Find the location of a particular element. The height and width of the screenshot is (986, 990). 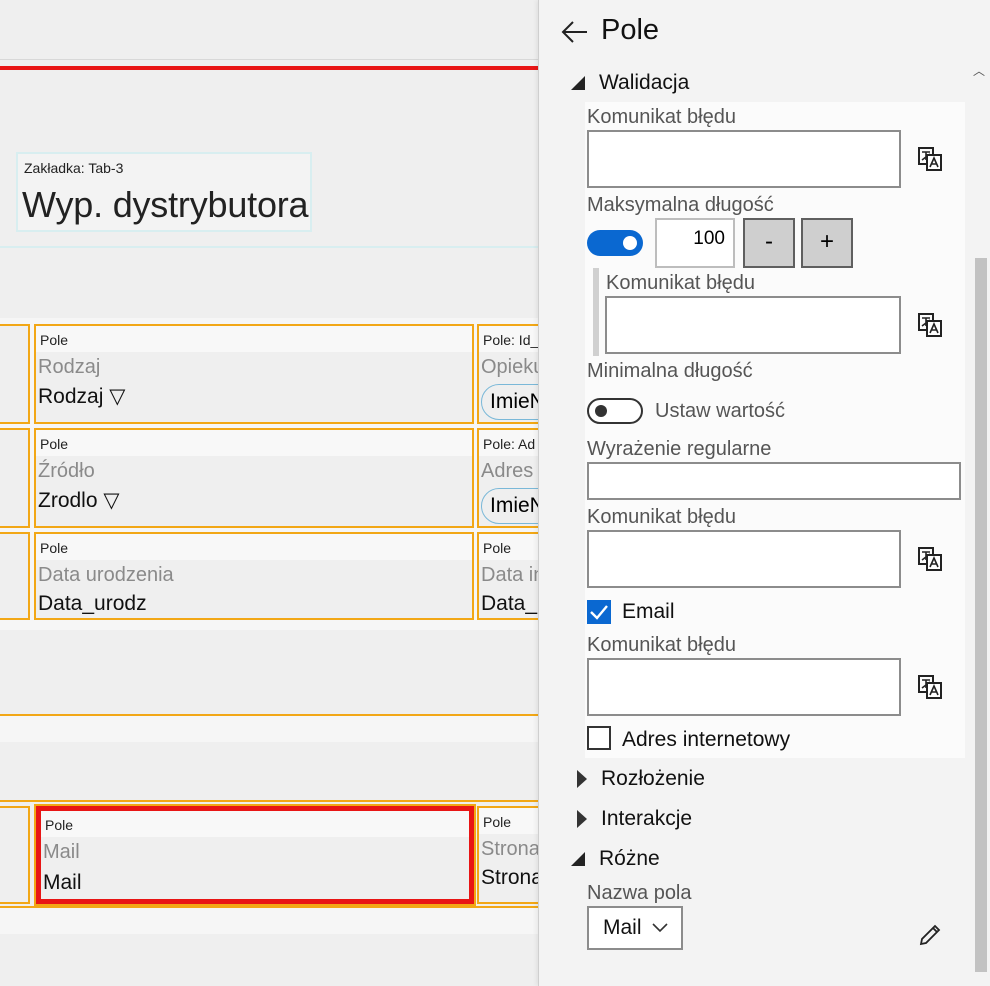

field-value: Data_urodz is located at coordinates (92, 603).